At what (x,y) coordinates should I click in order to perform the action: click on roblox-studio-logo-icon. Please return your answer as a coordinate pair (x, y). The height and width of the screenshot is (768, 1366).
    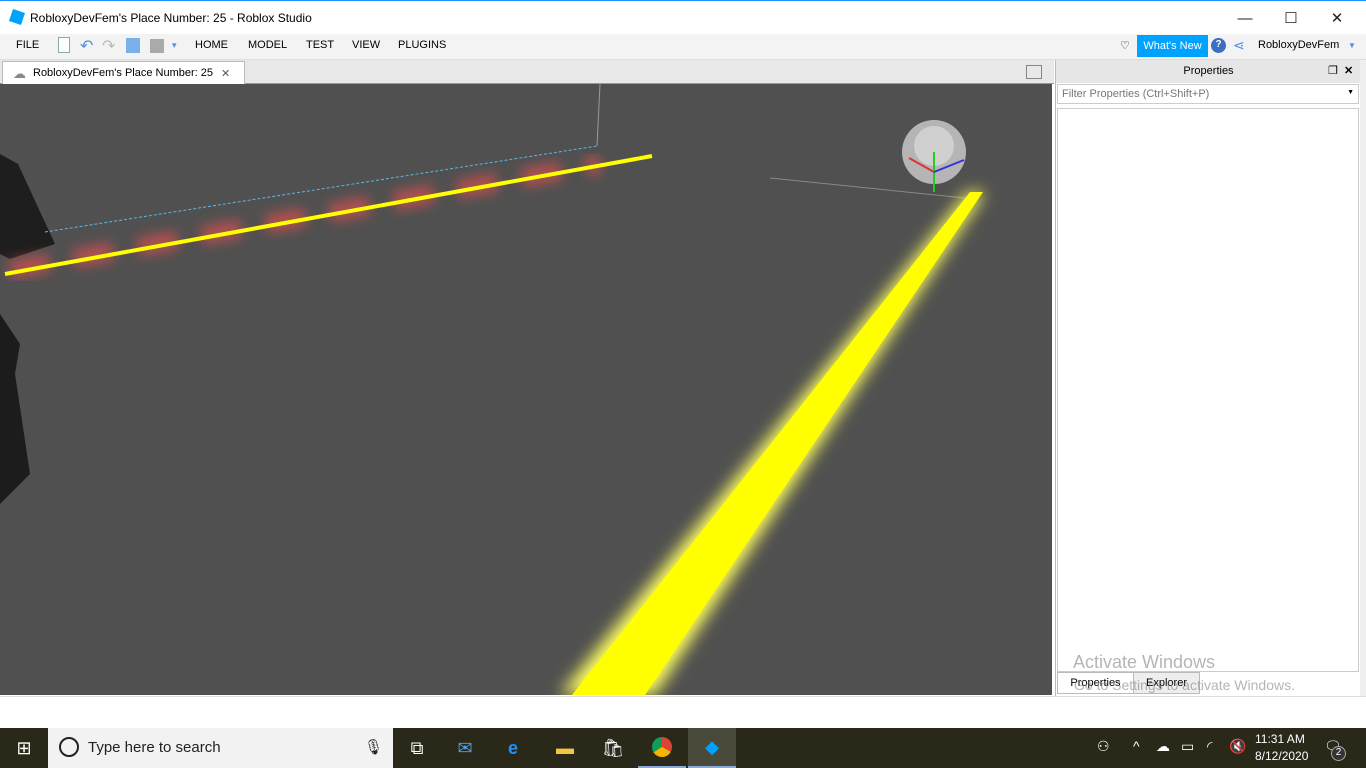
    Looking at the image, I should click on (17, 17).